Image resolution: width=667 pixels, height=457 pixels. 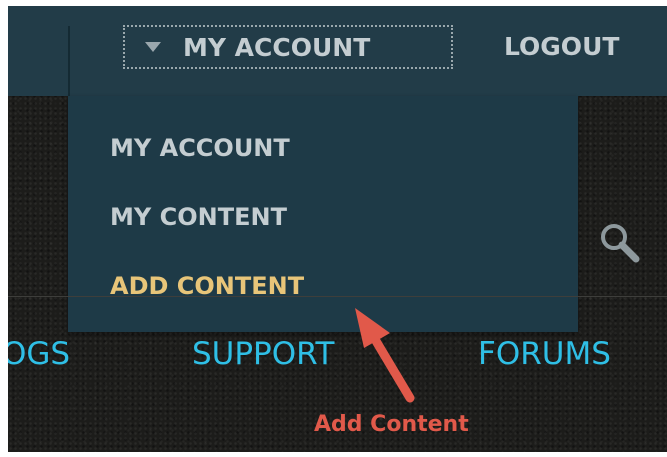 What do you see at coordinates (391, 424) in the screenshot?
I see `annotation-label: Add Content` at bounding box center [391, 424].